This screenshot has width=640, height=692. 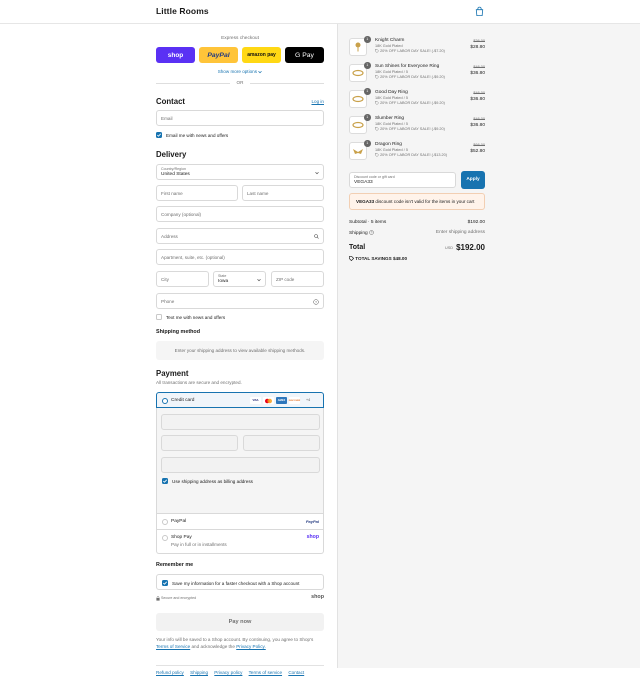 What do you see at coordinates (168, 301) in the screenshot?
I see `phone-placeholder: Phone` at bounding box center [168, 301].